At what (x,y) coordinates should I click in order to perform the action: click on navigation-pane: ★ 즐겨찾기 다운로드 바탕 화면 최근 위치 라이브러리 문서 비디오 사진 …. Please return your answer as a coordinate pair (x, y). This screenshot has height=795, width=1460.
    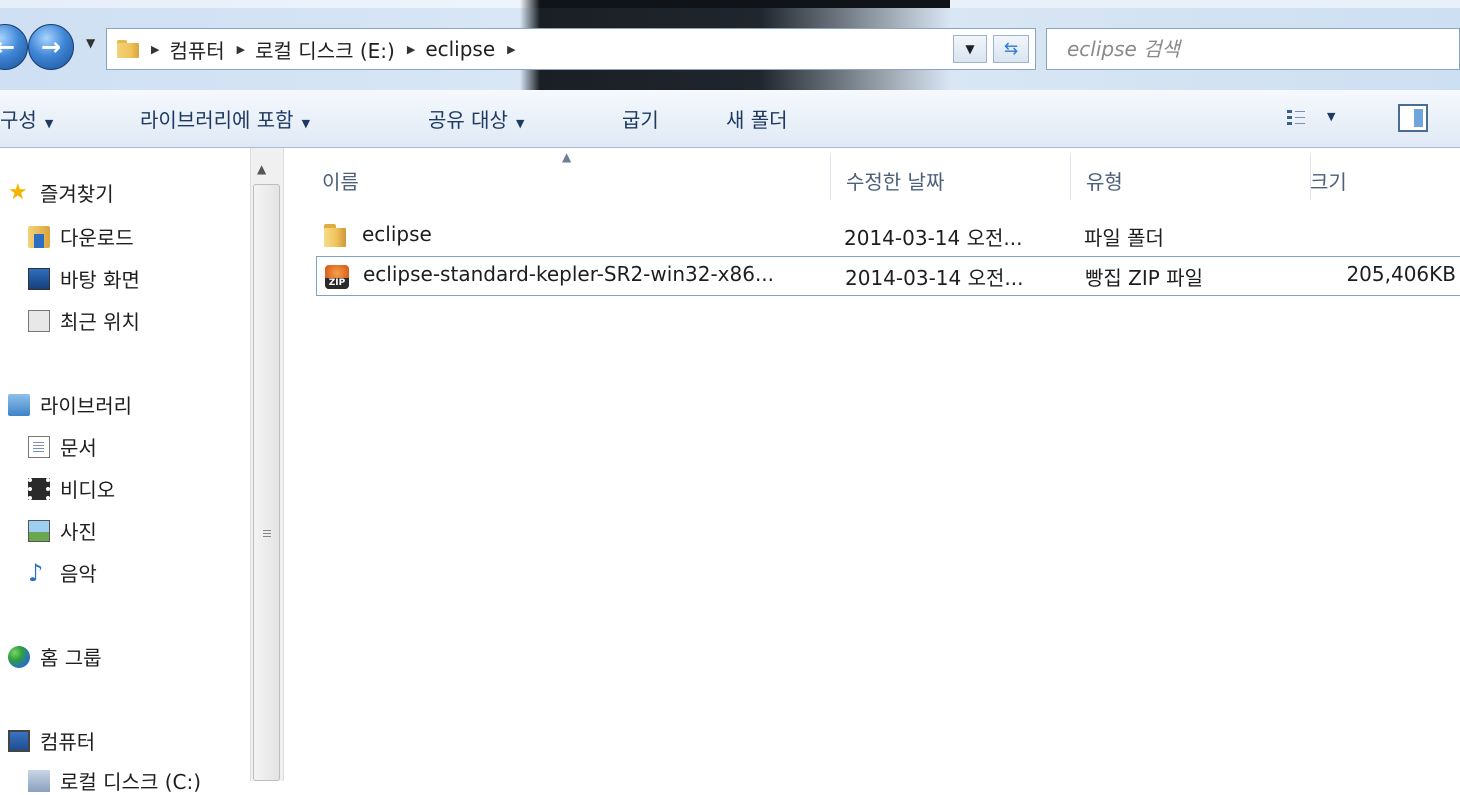
    Looking at the image, I should click on (125, 471).